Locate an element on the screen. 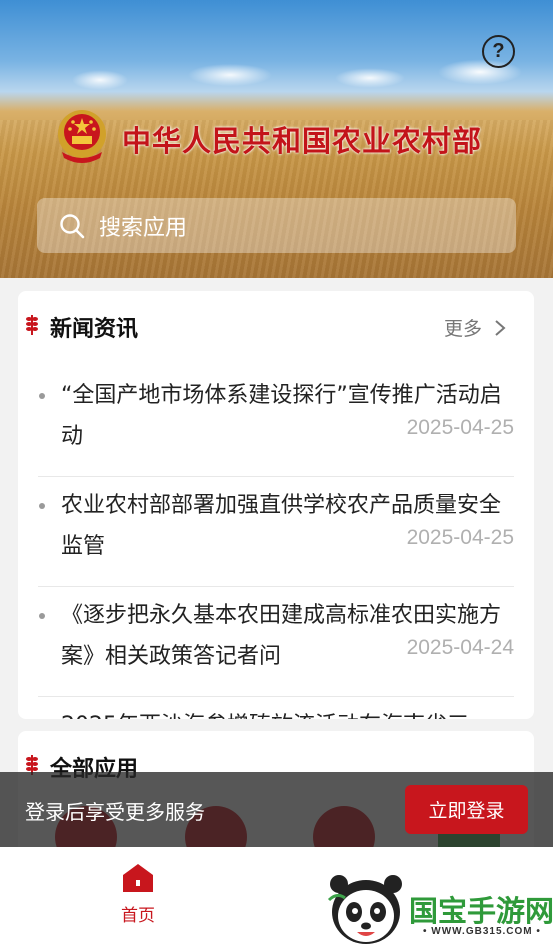  search-placeholder: 搜索应用 is located at coordinates (143, 228).